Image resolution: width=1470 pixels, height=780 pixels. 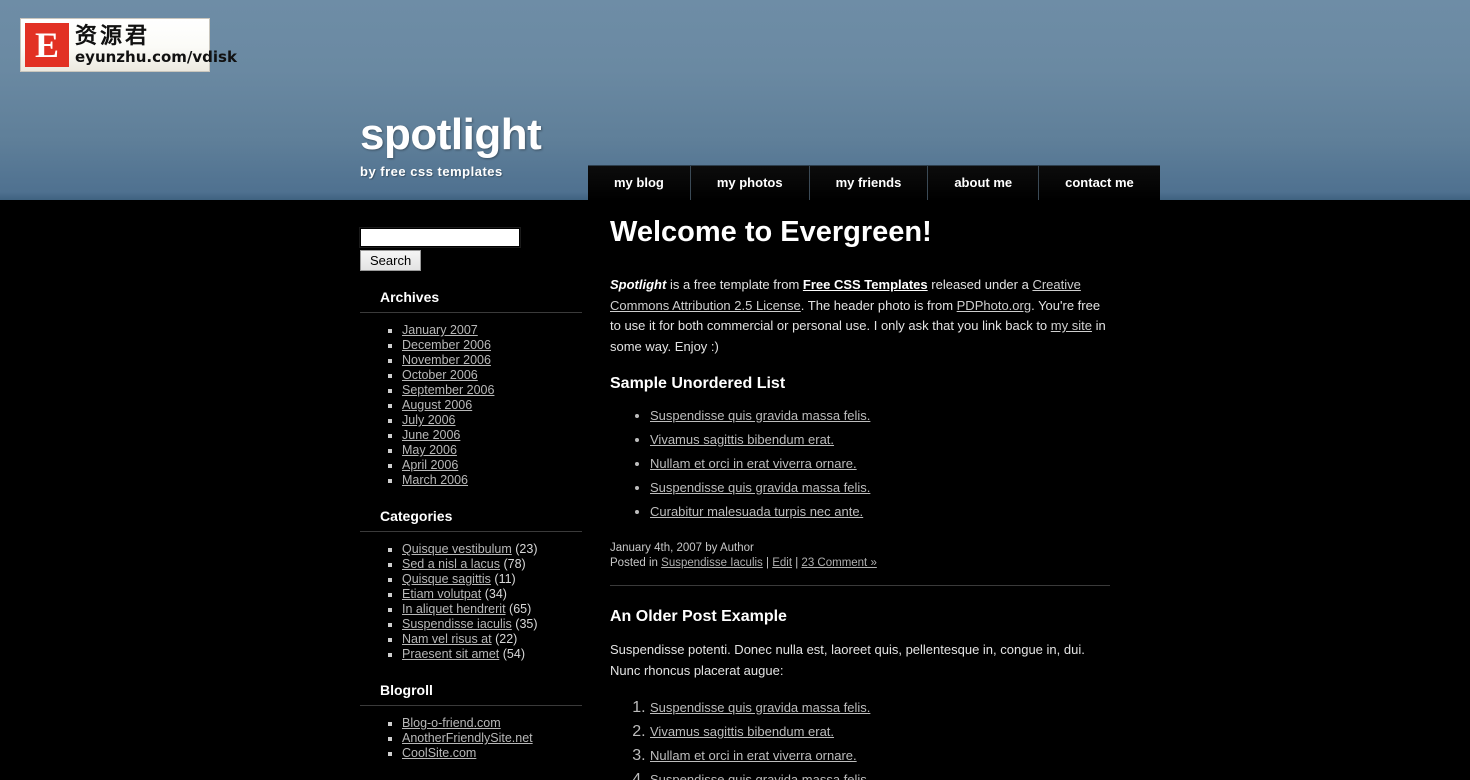 What do you see at coordinates (451, 723) in the screenshot?
I see `blogroll-link-blog-o-friend: Blog-o-friend.com` at bounding box center [451, 723].